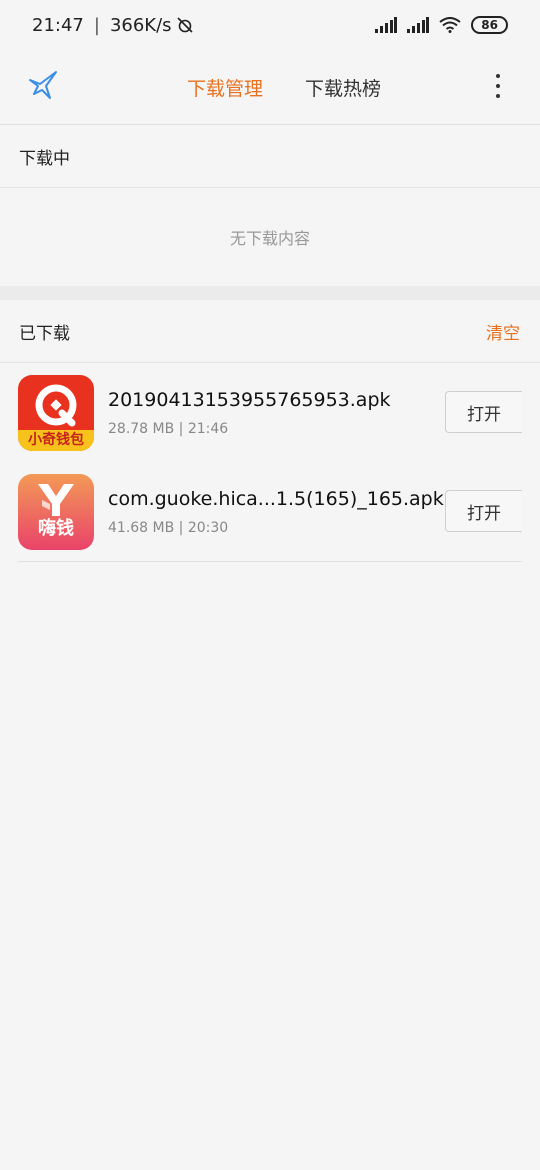 Image resolution: width=540 pixels, height=1170 pixels. What do you see at coordinates (270, 293) in the screenshot?
I see `section-gap` at bounding box center [270, 293].